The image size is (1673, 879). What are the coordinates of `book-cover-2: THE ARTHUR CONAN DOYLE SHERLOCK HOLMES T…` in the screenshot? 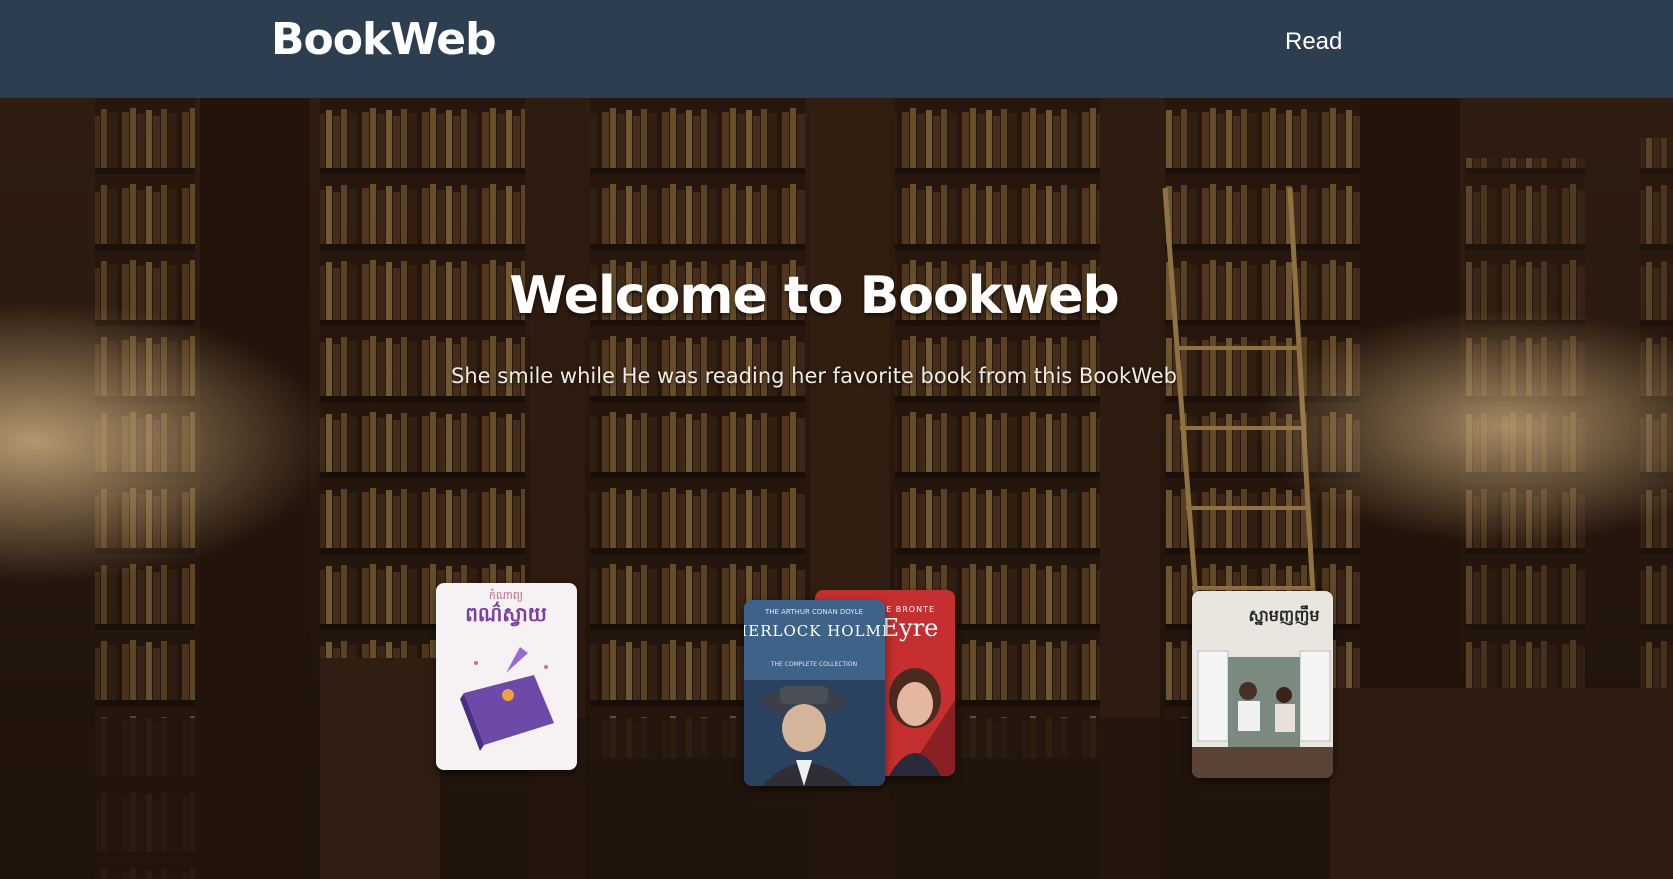 It's located at (814, 693).